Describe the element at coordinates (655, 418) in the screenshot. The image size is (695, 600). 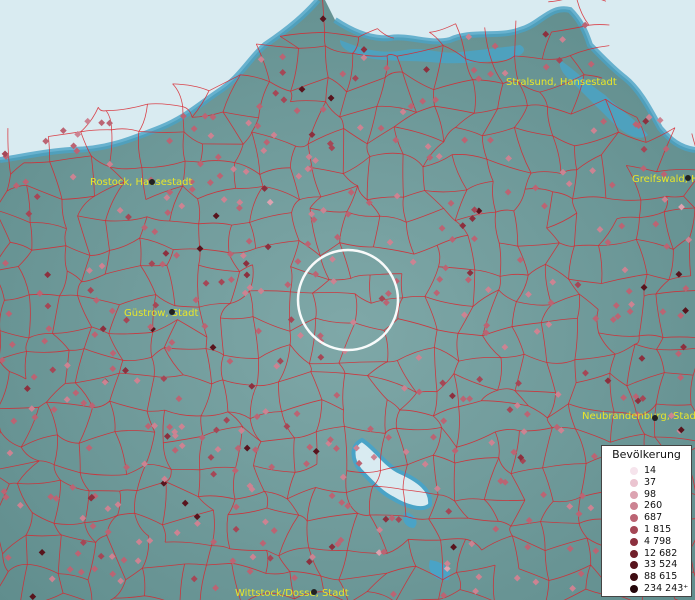
I see `city-marker-neubrandenburg` at that location.